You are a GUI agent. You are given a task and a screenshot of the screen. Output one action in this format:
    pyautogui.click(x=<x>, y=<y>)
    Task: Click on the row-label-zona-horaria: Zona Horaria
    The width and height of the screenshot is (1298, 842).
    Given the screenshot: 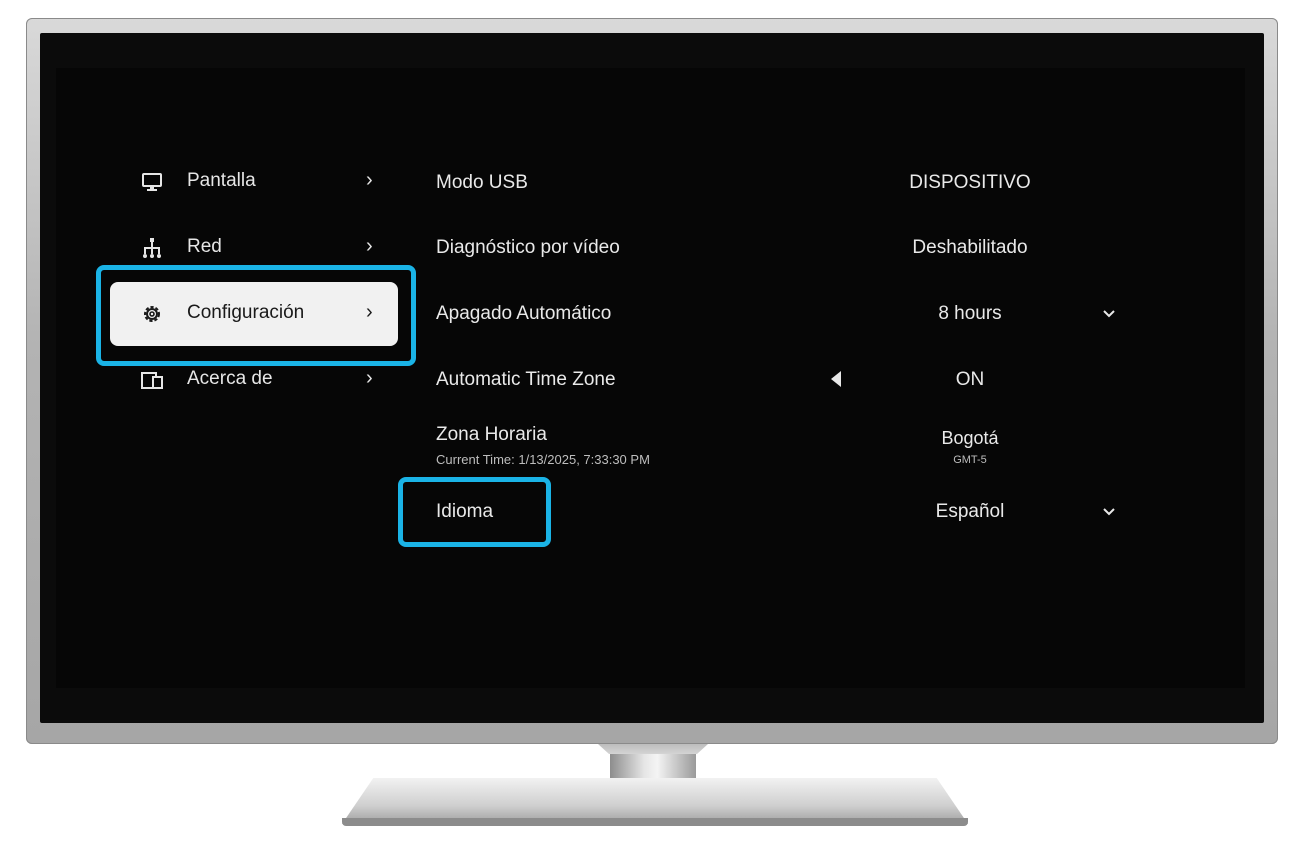 What is the action you would take?
    pyautogui.click(x=491, y=434)
    